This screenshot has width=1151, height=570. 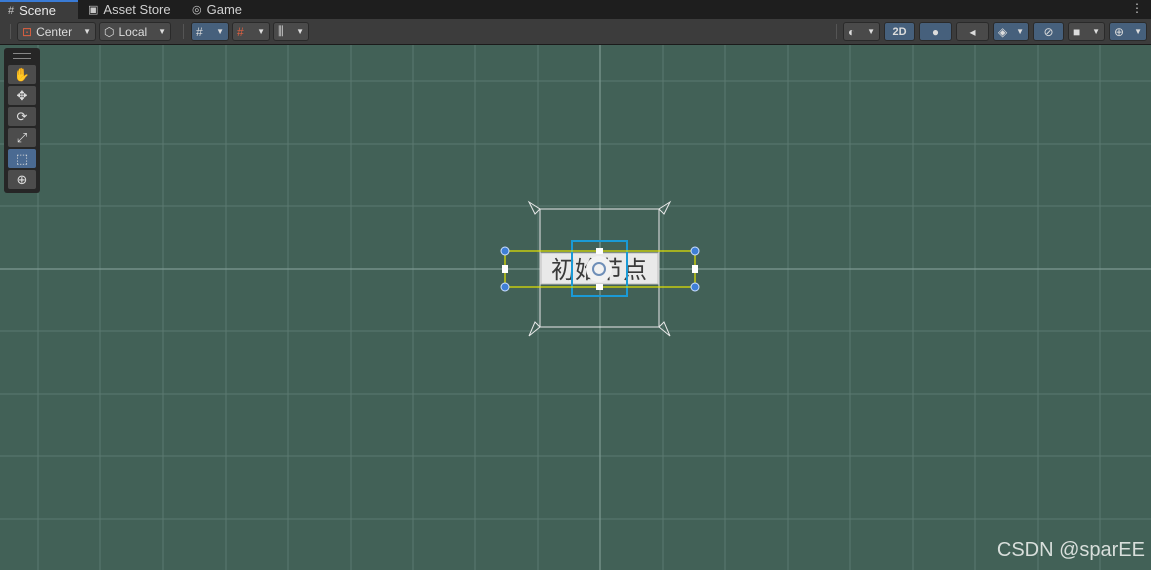 I want to click on lightbulb-icon: ●, so click(x=935, y=31).